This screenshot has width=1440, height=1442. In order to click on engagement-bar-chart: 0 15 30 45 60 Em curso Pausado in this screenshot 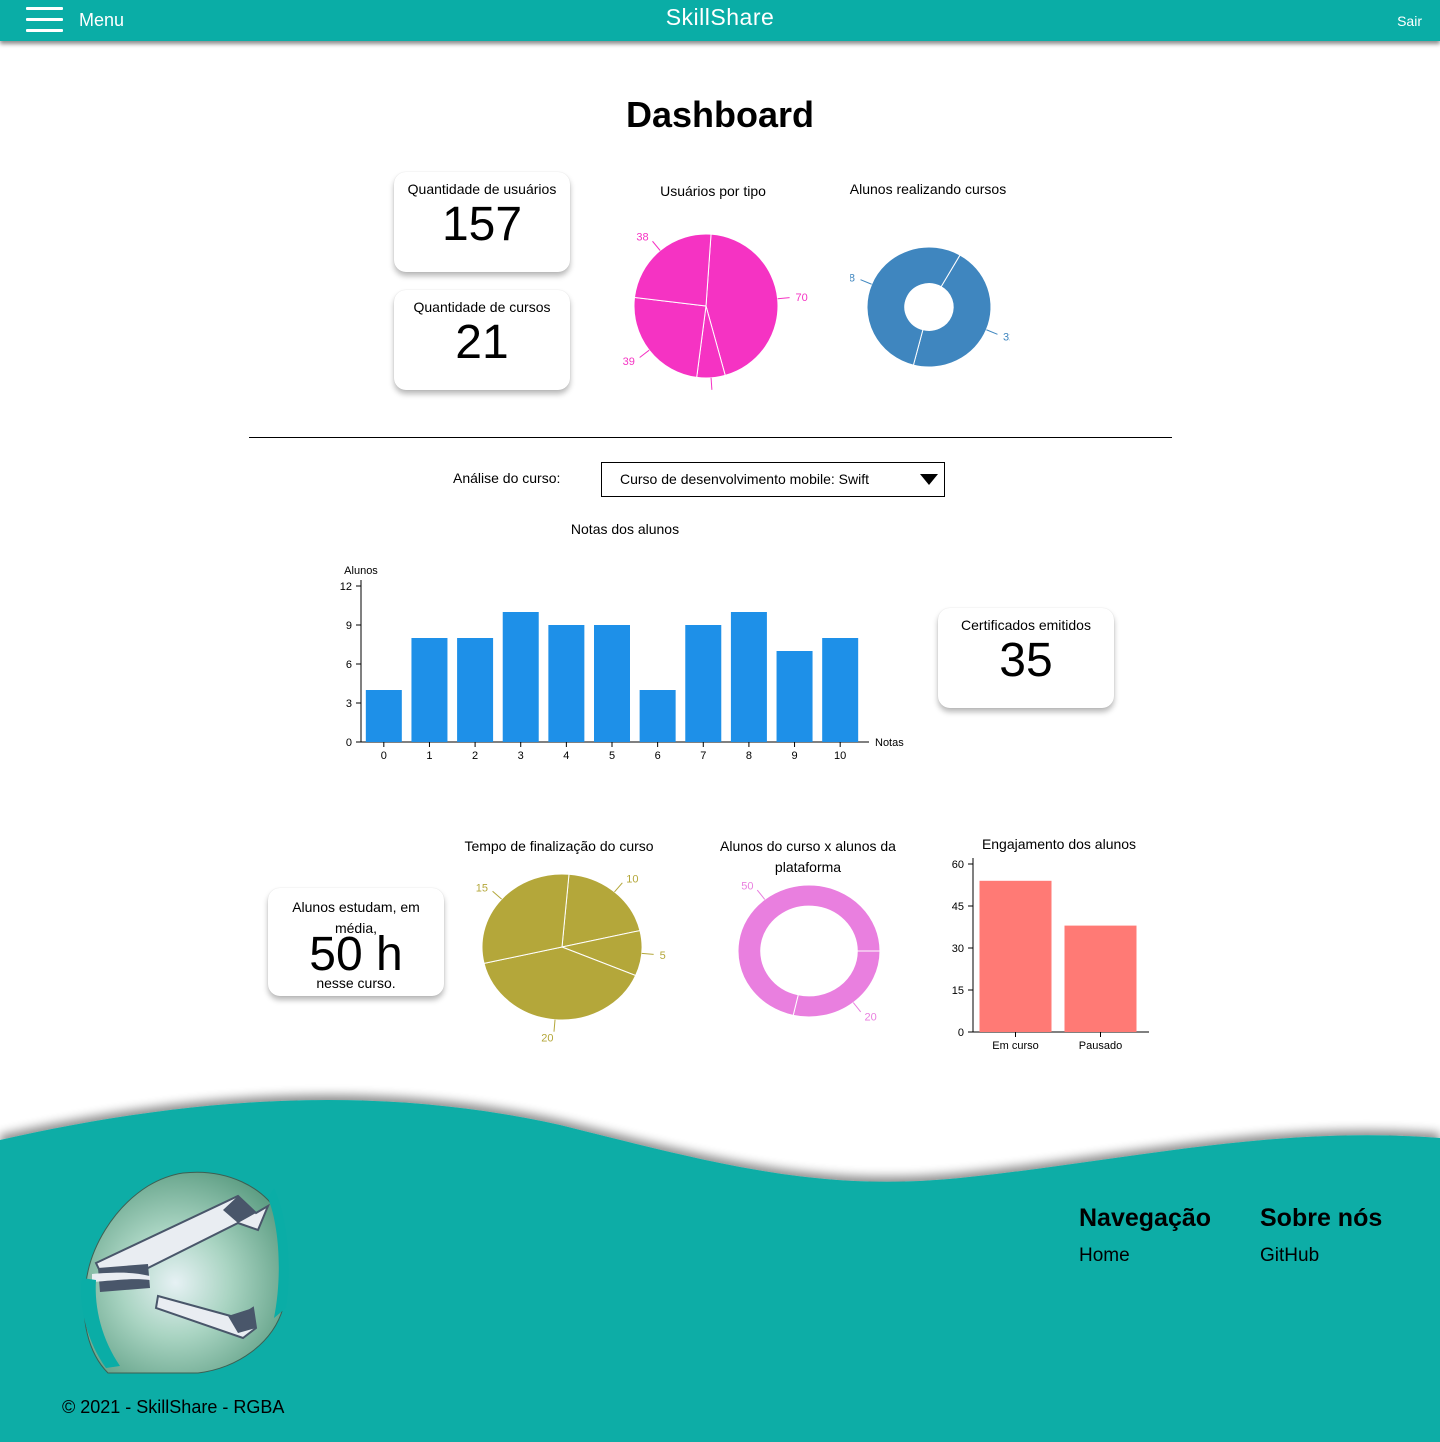, I will do `click(1050, 955)`.